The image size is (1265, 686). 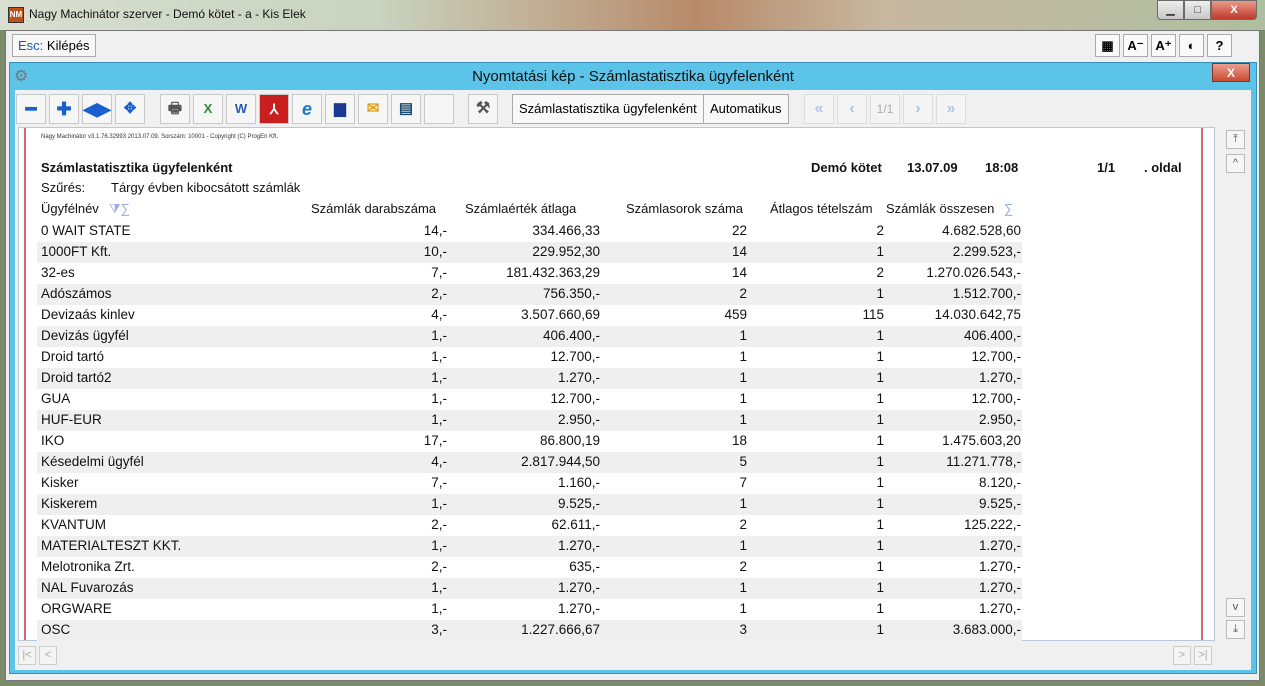 What do you see at coordinates (1170, 10) in the screenshot?
I see `minimize-button: ▁` at bounding box center [1170, 10].